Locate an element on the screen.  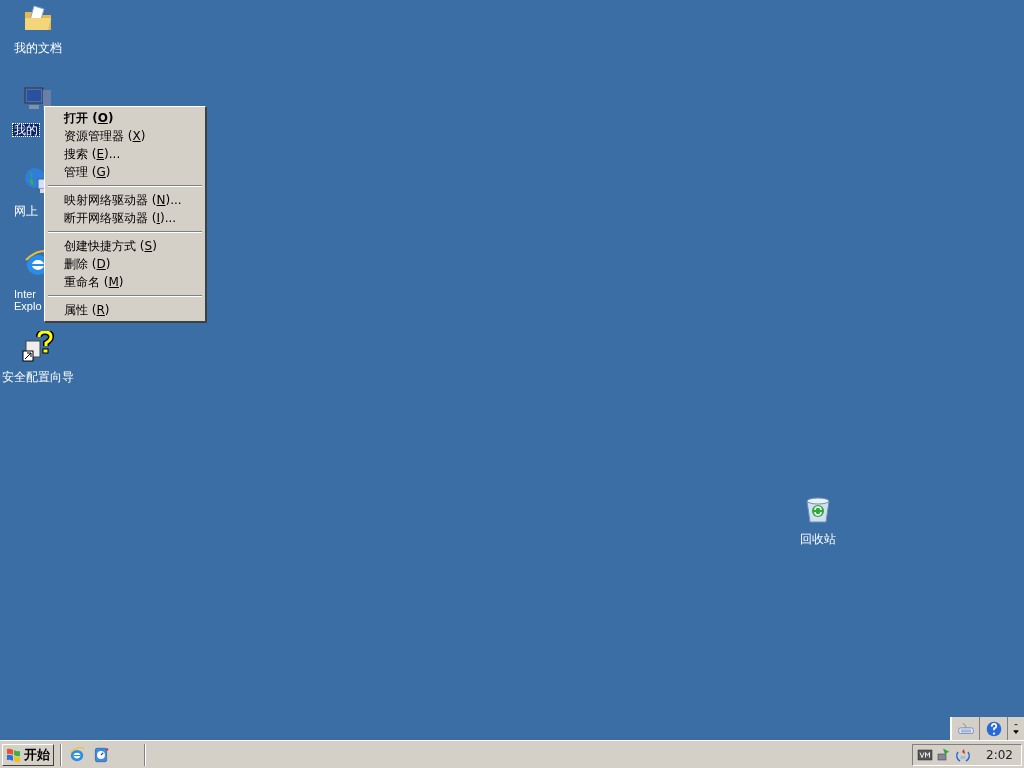
icon-label: Inter Explo is located at coordinates (28, 300).